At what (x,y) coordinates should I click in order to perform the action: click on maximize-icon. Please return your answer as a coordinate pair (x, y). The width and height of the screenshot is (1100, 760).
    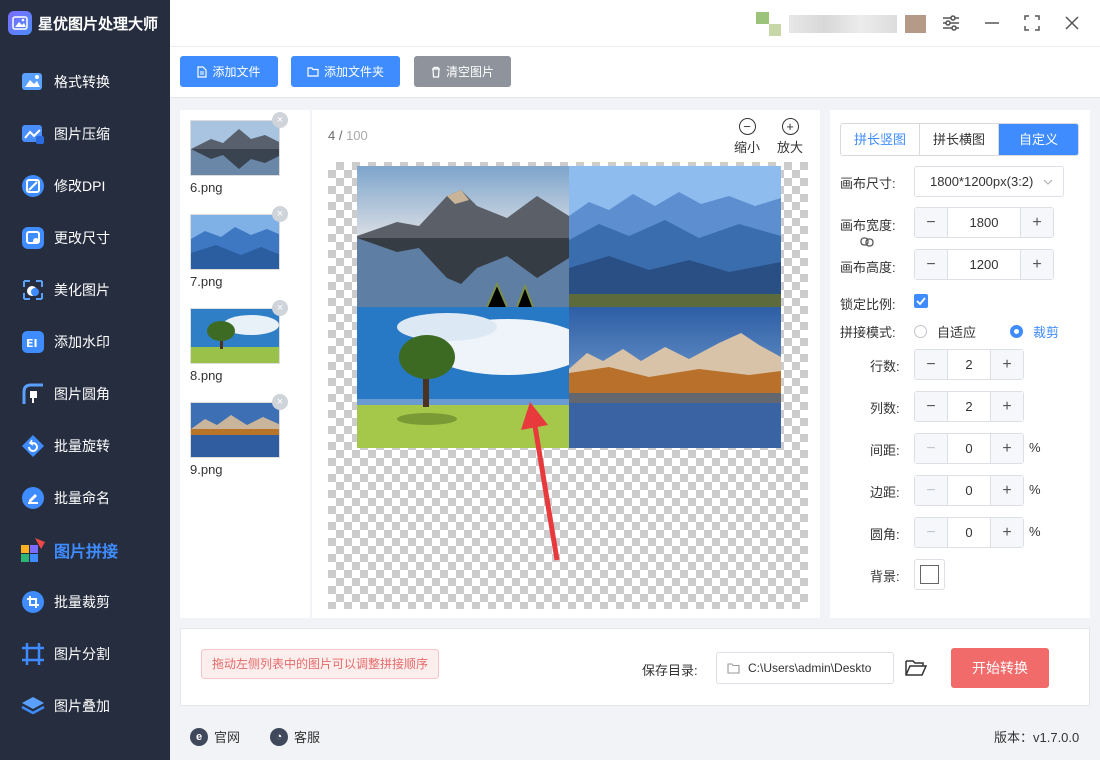
    Looking at the image, I should click on (1032, 23).